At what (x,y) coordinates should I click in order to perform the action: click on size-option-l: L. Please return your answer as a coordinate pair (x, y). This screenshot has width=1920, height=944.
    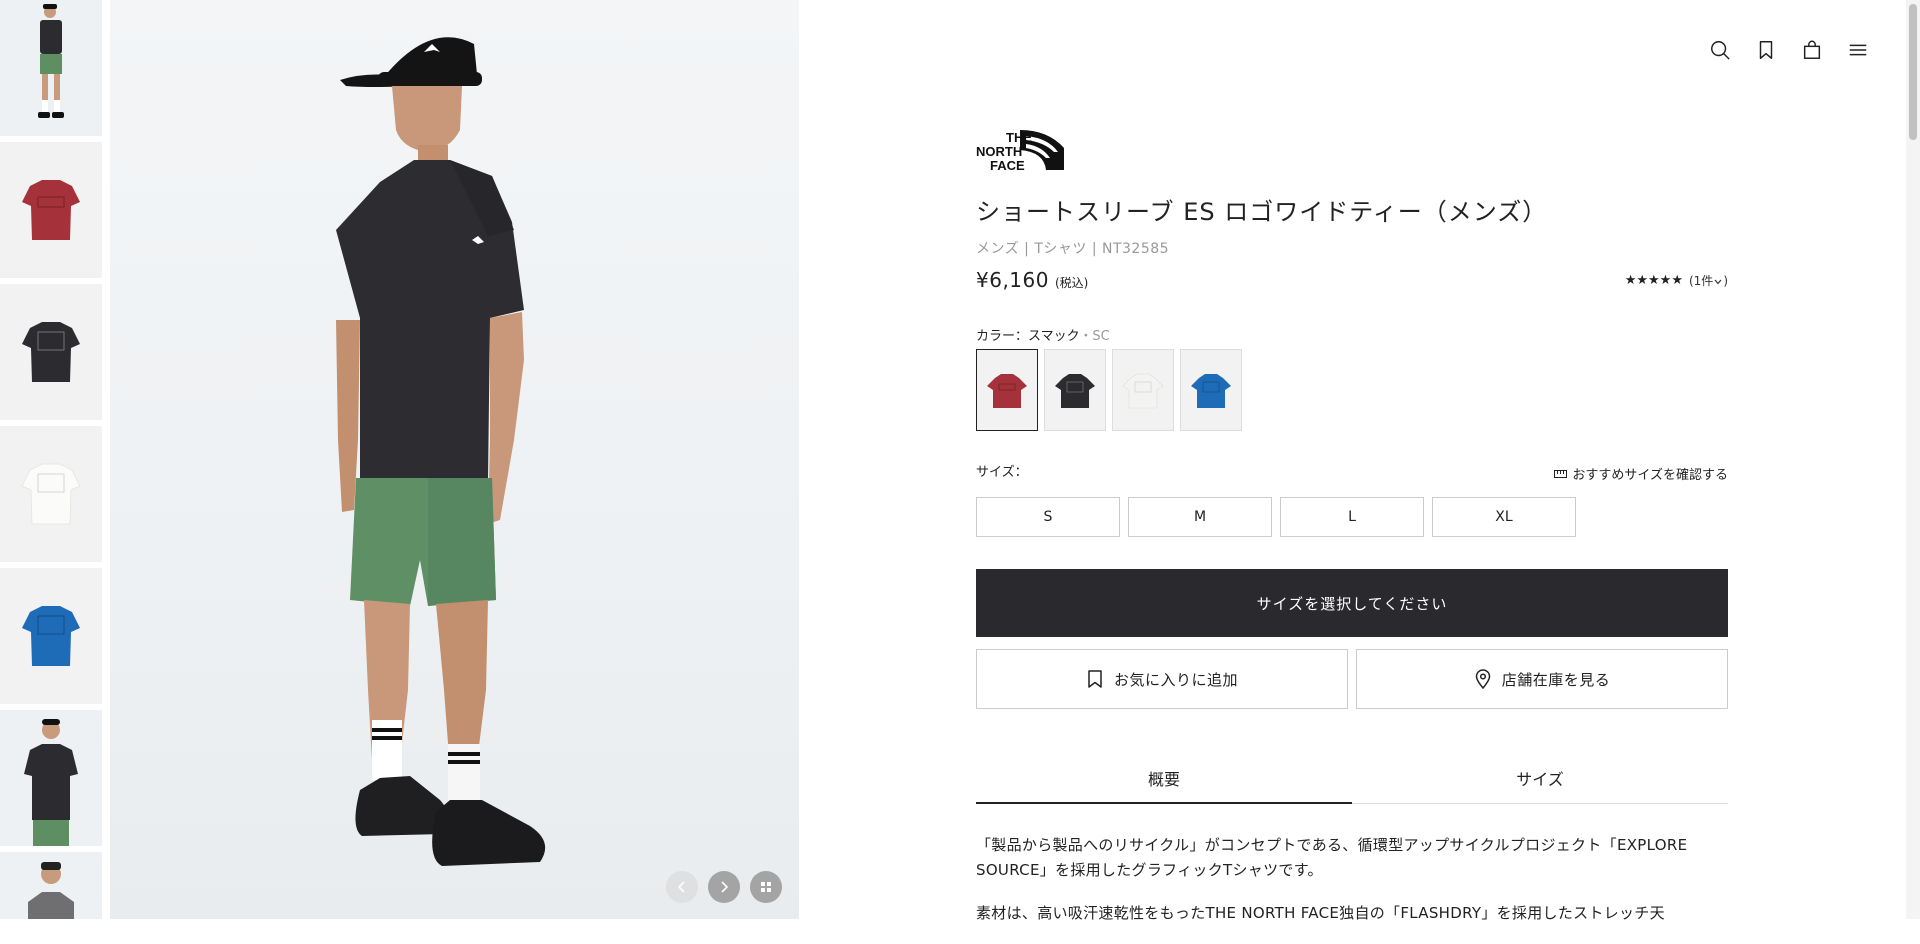
    Looking at the image, I should click on (1352, 517).